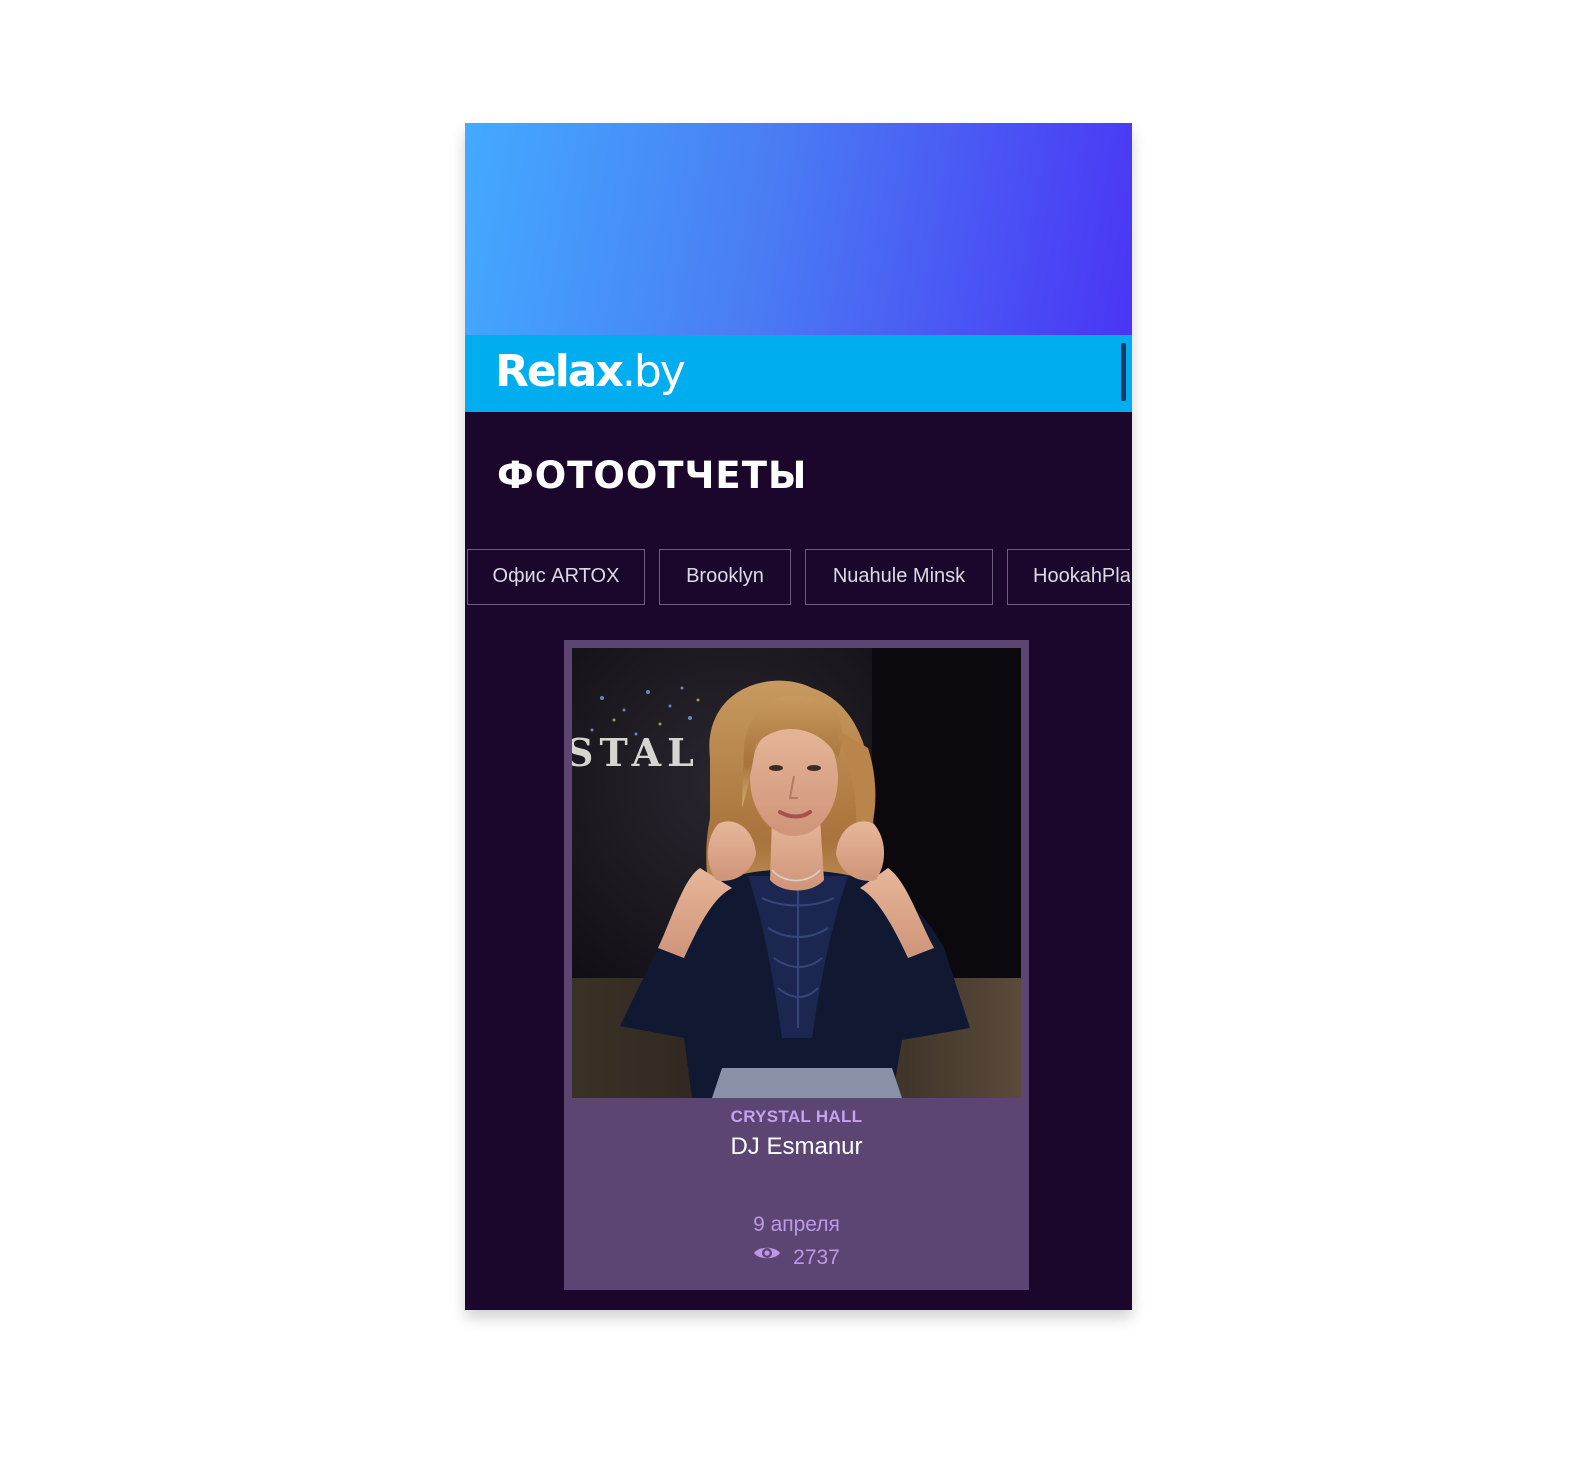 This screenshot has height=1462, width=1593. I want to click on filter-chip-nuahule-minsk: Nuahule Minsk, so click(899, 577).